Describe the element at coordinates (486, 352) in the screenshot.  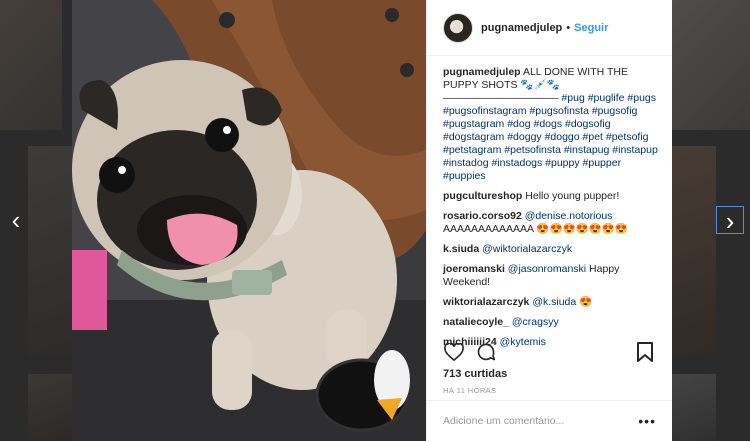
I see `comment-bubble-icon` at that location.